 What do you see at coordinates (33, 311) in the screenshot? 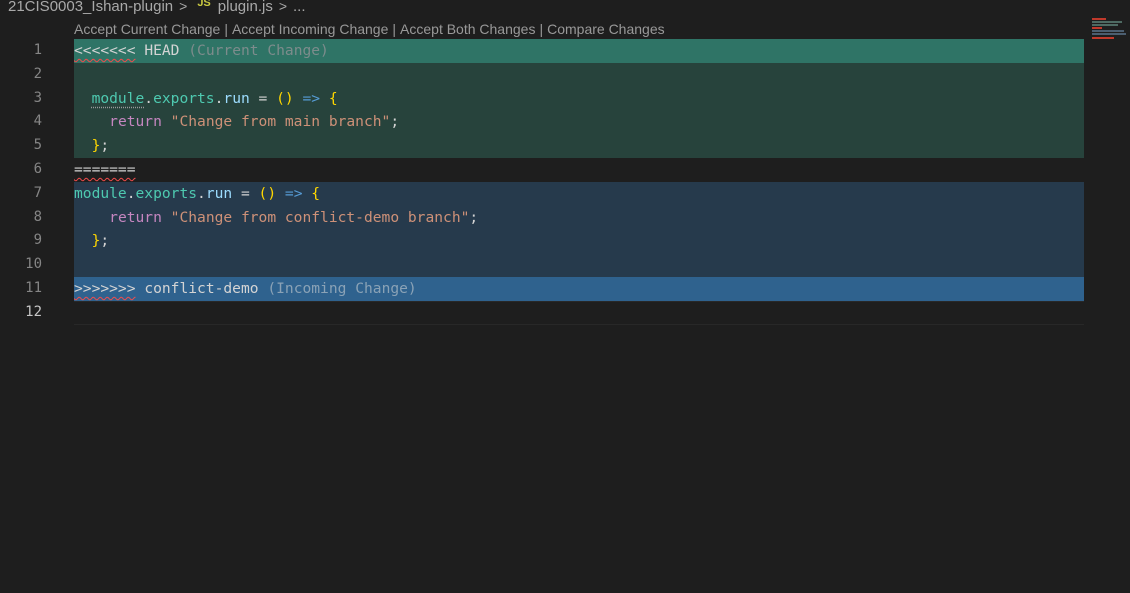
I see `line-number: 12` at bounding box center [33, 311].